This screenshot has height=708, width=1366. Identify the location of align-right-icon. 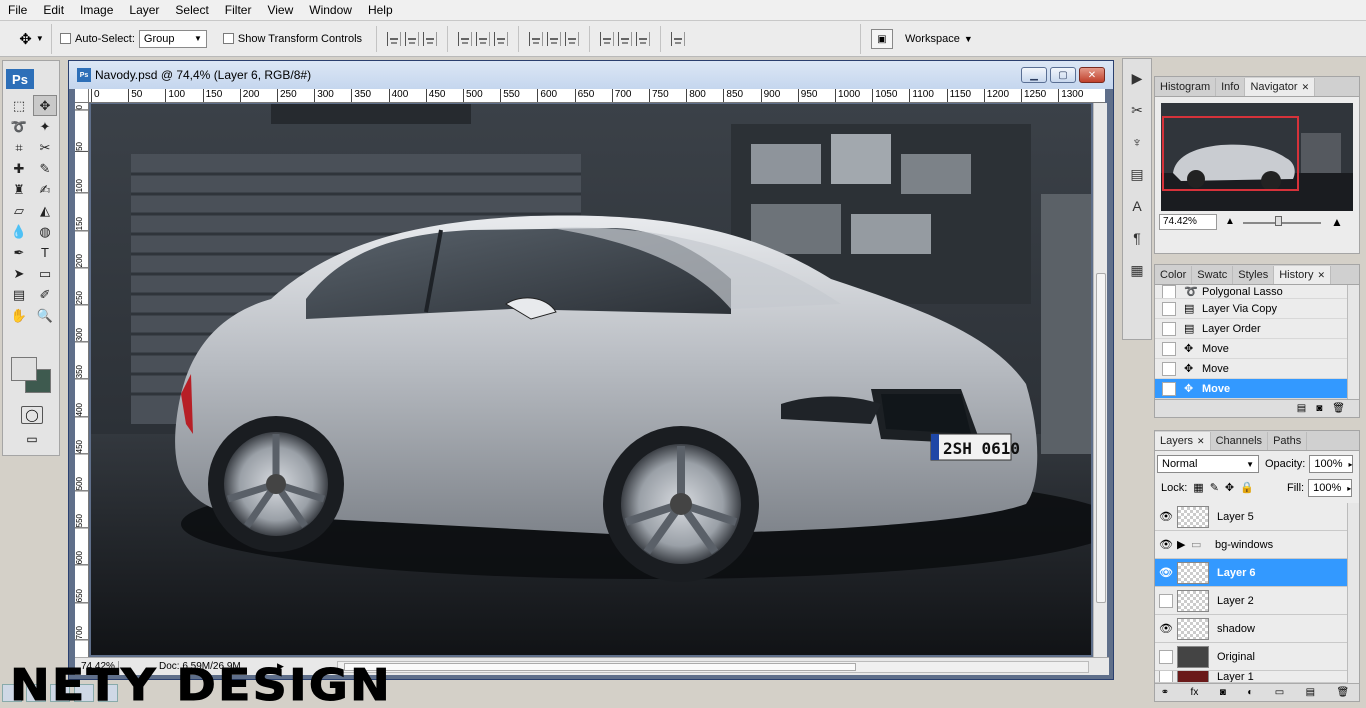
(501, 38).